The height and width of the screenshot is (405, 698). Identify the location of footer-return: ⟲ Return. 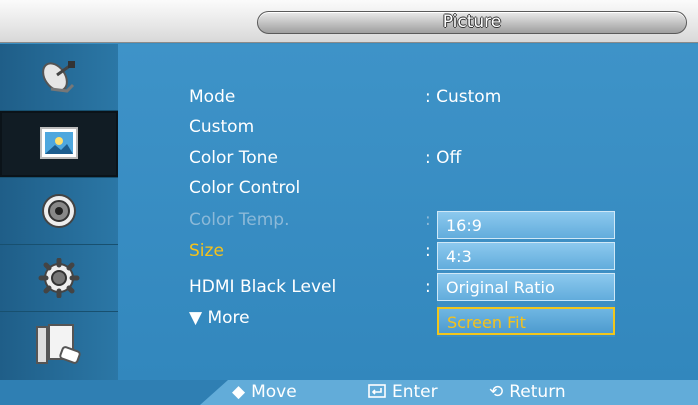
(527, 392).